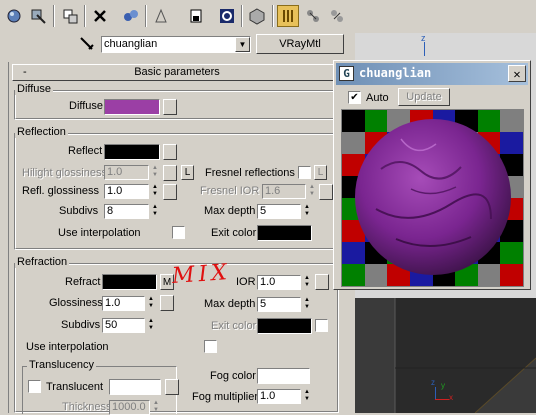 This screenshot has width=536, height=415. I want to click on reflect-color-swatch, so click(132, 152).